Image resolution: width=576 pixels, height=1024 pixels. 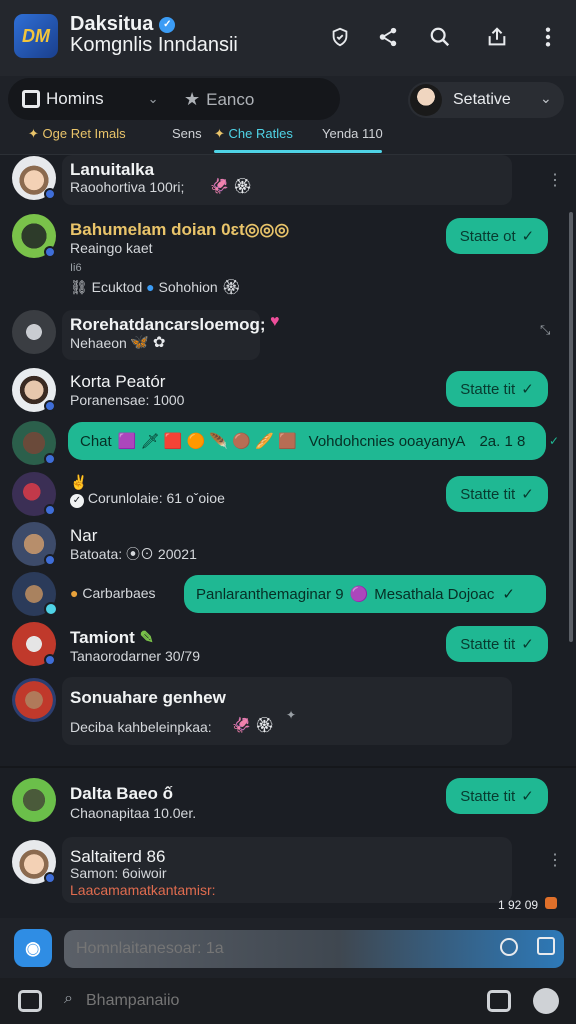 I want to click on search-input, so click(x=266, y=1001).